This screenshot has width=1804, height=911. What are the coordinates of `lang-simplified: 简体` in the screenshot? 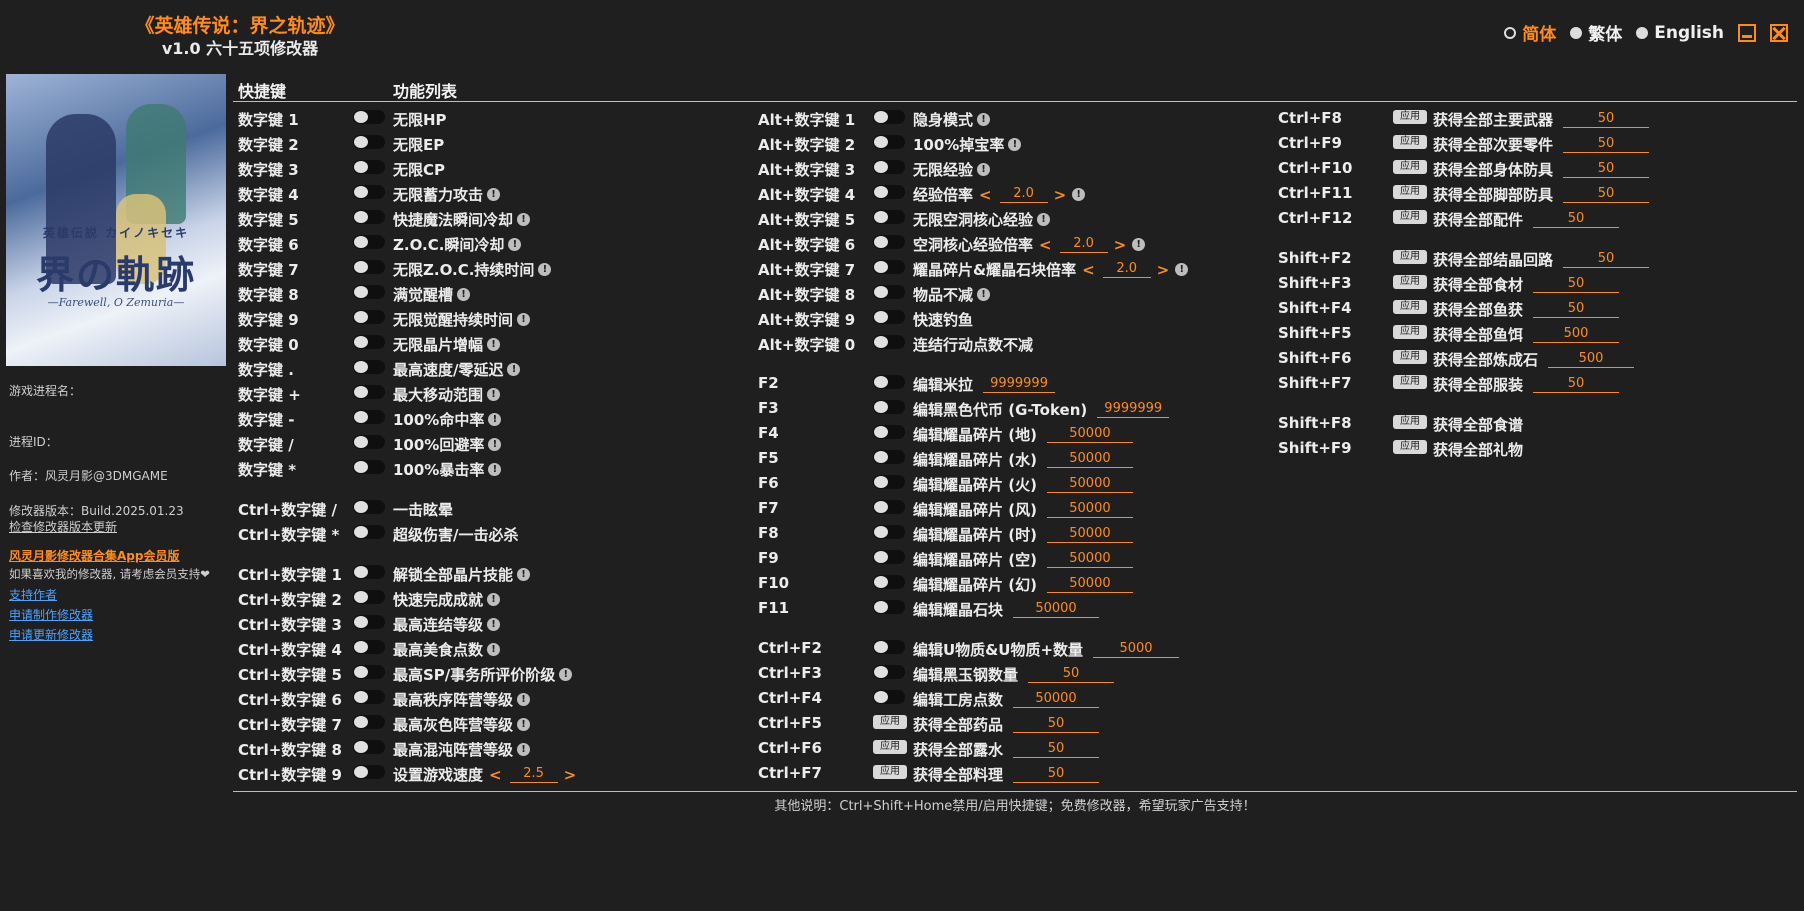 It's located at (1530, 32).